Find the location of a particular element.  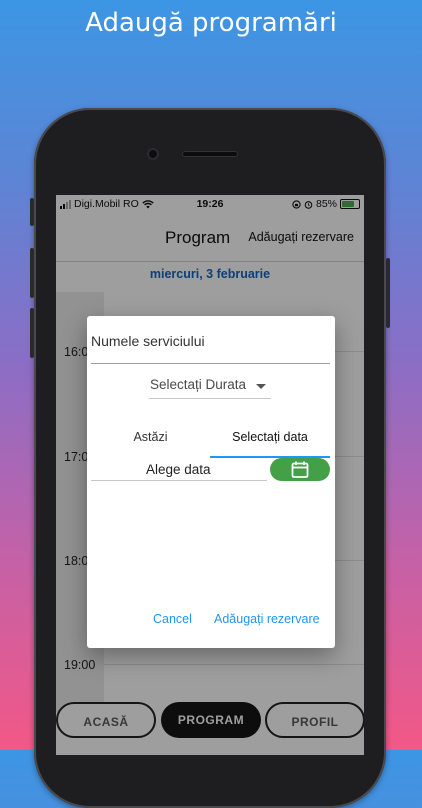

tab-select-date: Selectați data is located at coordinates (270, 441).